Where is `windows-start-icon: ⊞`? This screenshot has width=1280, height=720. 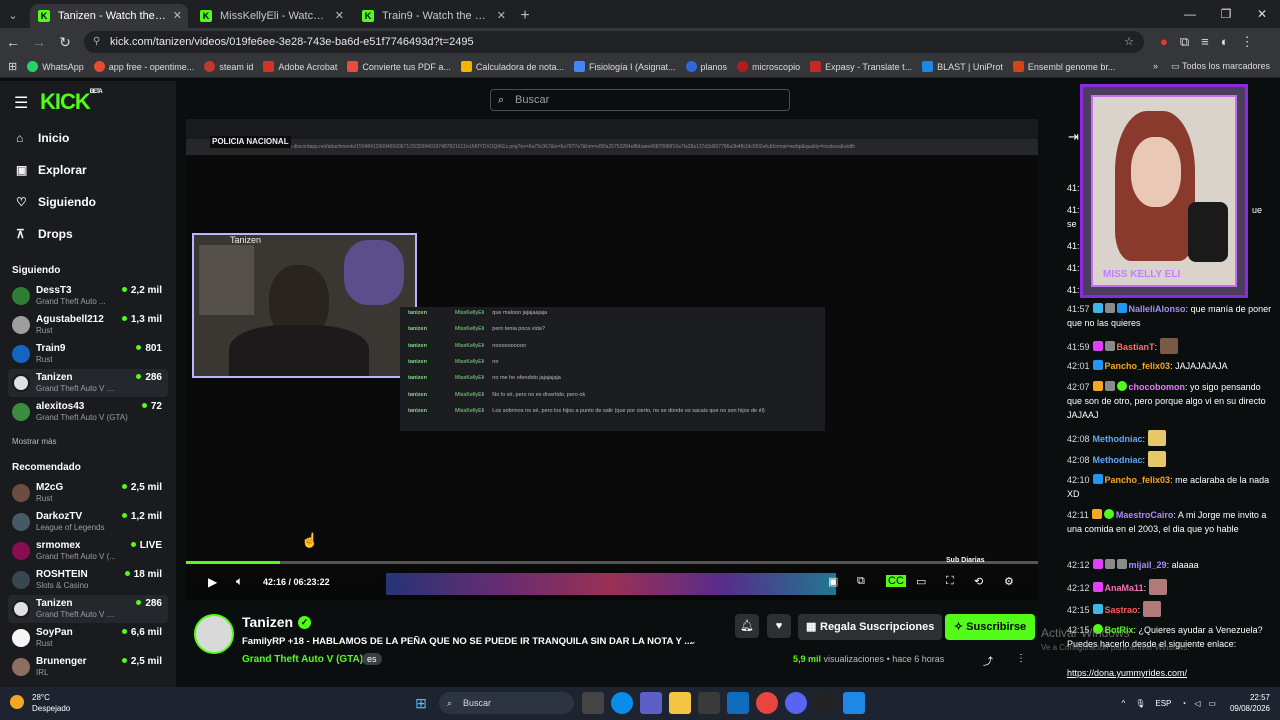
windows-start-icon: ⊞ is located at coordinates (421, 703).